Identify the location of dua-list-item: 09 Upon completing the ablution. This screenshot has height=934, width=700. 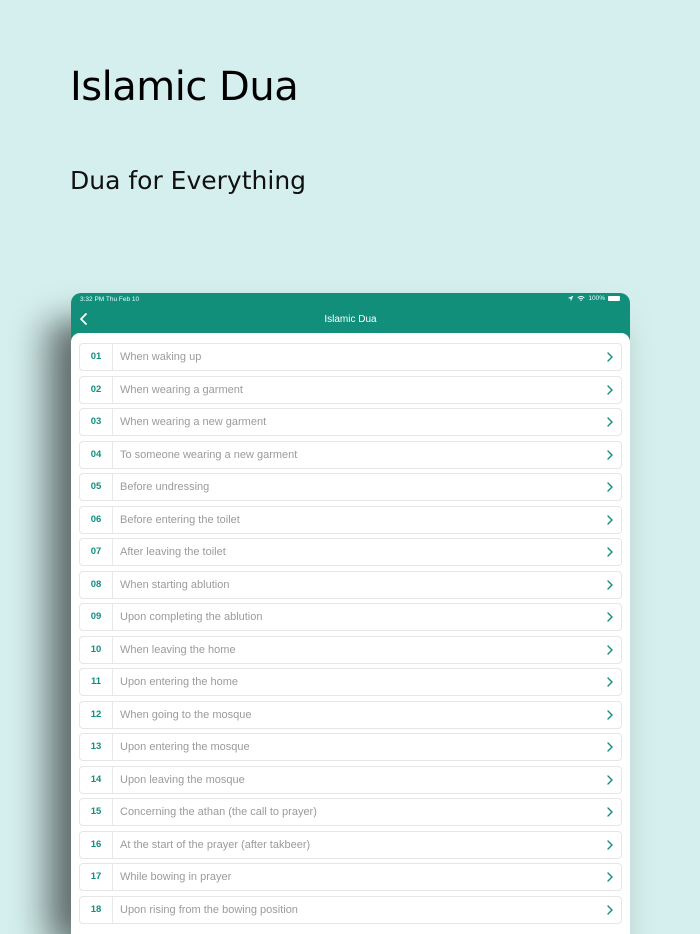
(350, 617).